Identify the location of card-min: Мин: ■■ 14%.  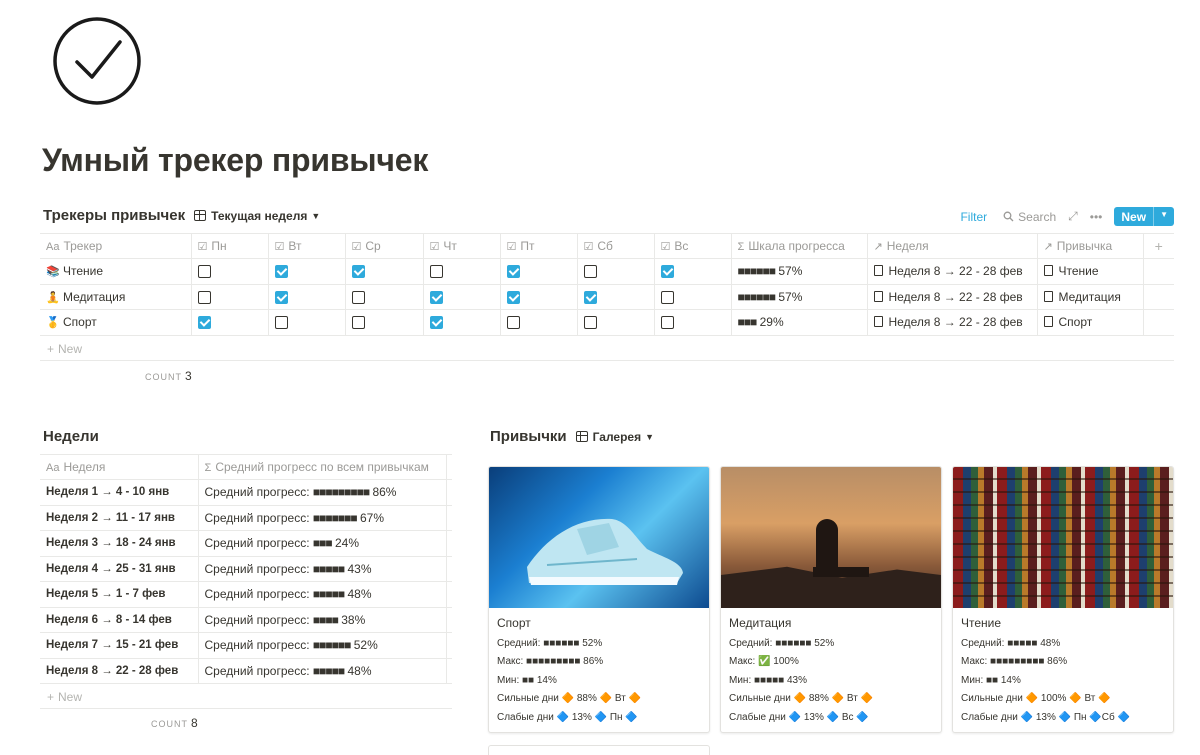
(991, 680).